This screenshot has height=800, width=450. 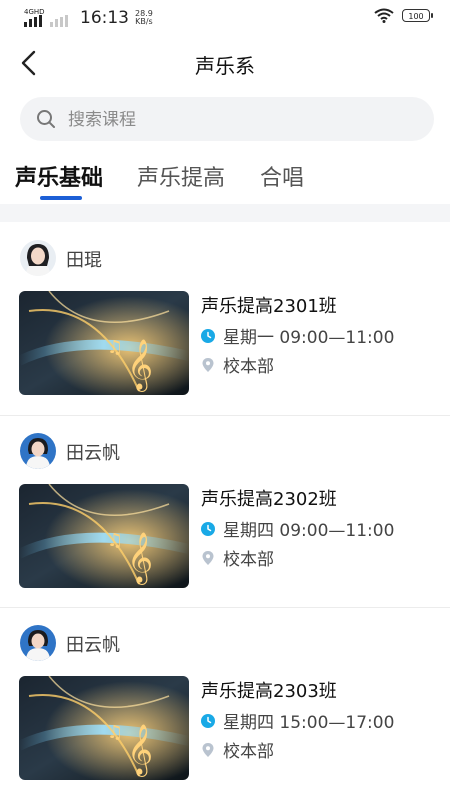 I want to click on search-bar, so click(x=227, y=120).